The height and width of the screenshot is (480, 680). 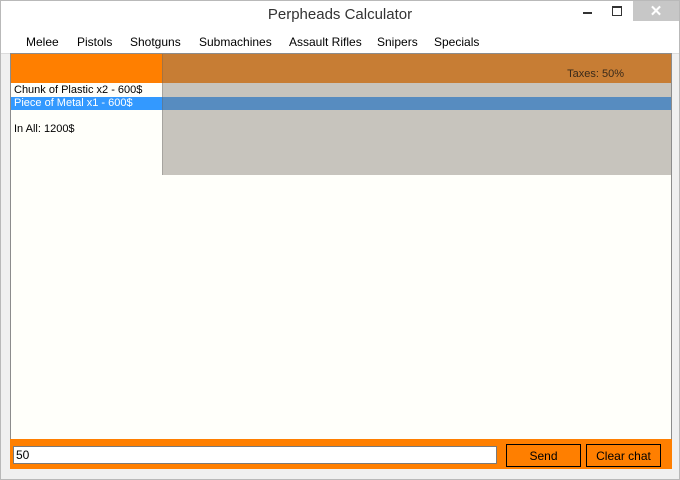 What do you see at coordinates (397, 42) in the screenshot?
I see `menu-item-snipers: Snipers` at bounding box center [397, 42].